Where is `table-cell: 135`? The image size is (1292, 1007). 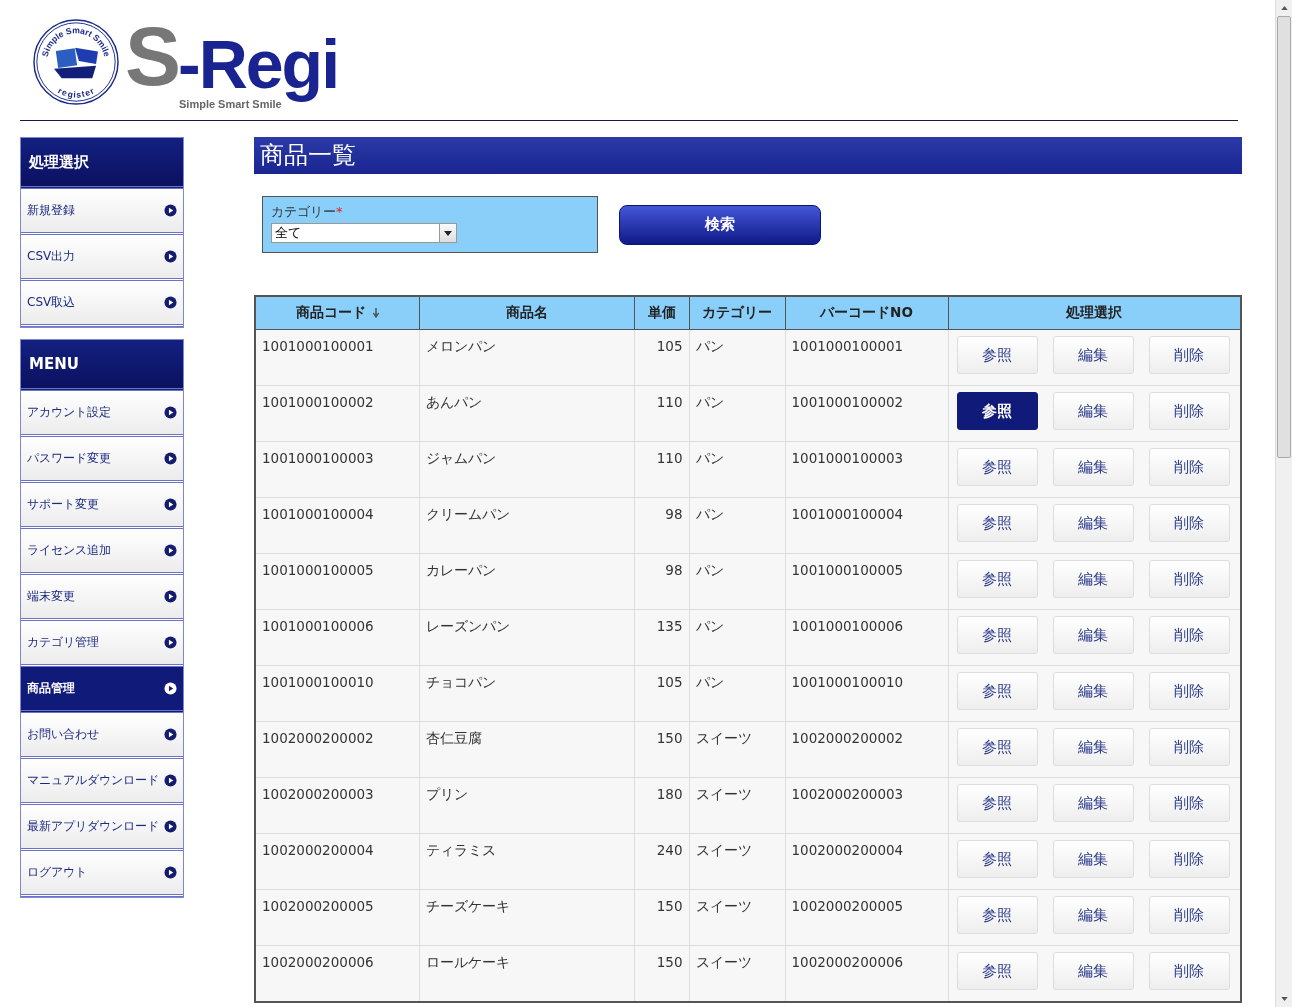 table-cell: 135 is located at coordinates (661, 637).